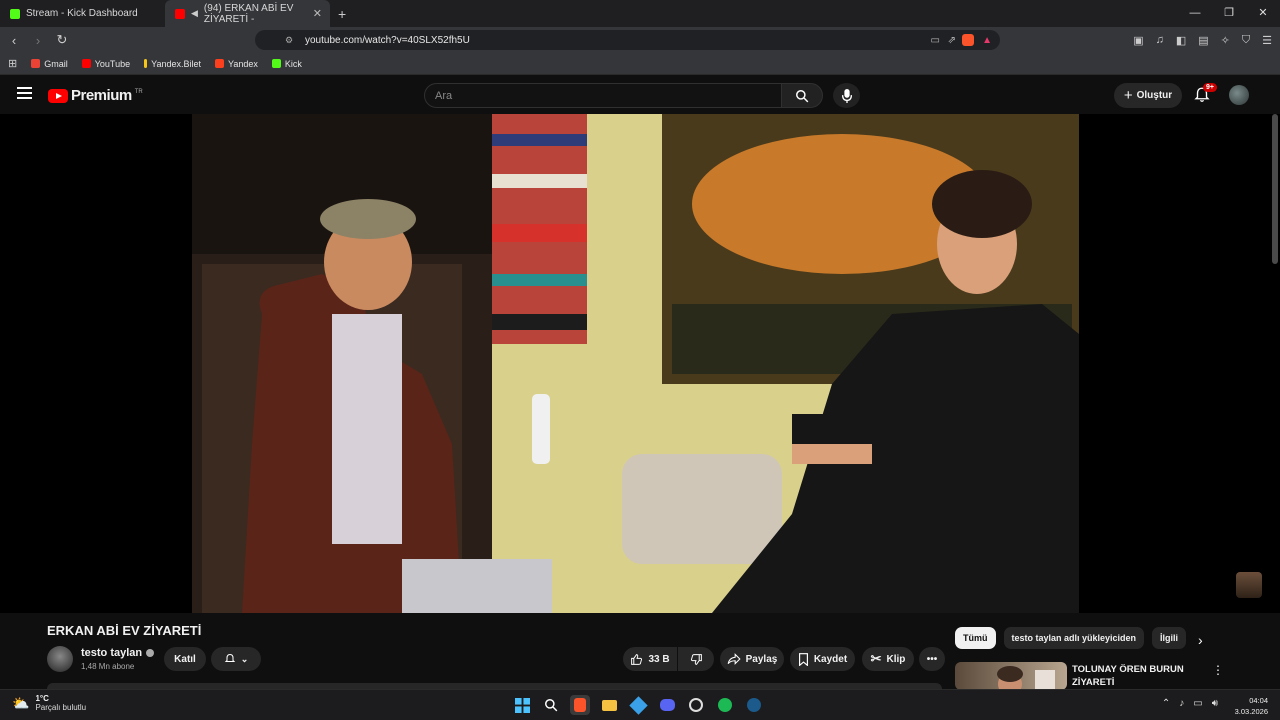 This screenshot has height=720, width=1280. Describe the element at coordinates (1200, 640) in the screenshot. I see `chevron-right-icon: ›` at that location.